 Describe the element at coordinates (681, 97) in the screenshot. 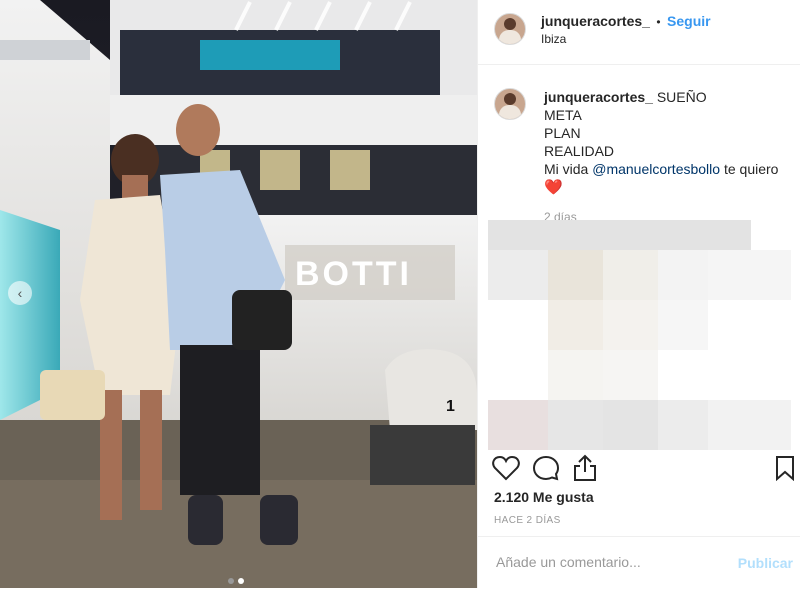

I see `caption-line: SUEÑO` at that location.